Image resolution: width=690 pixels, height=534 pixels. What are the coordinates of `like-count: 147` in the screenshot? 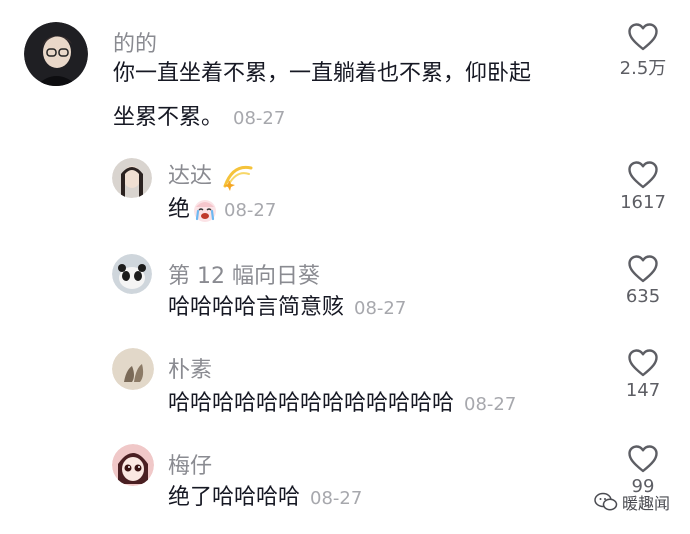 It's located at (643, 390).